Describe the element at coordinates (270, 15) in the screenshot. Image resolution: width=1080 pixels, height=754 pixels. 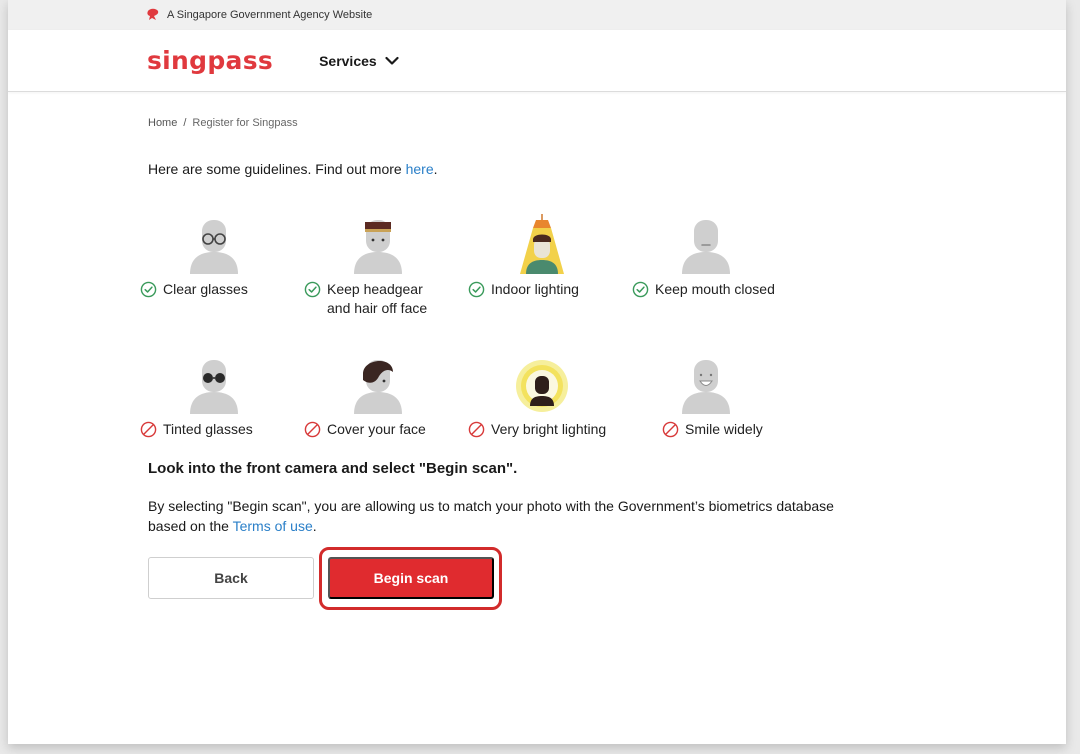
I see `masthead-text: A Singapore Government Agency Website` at that location.